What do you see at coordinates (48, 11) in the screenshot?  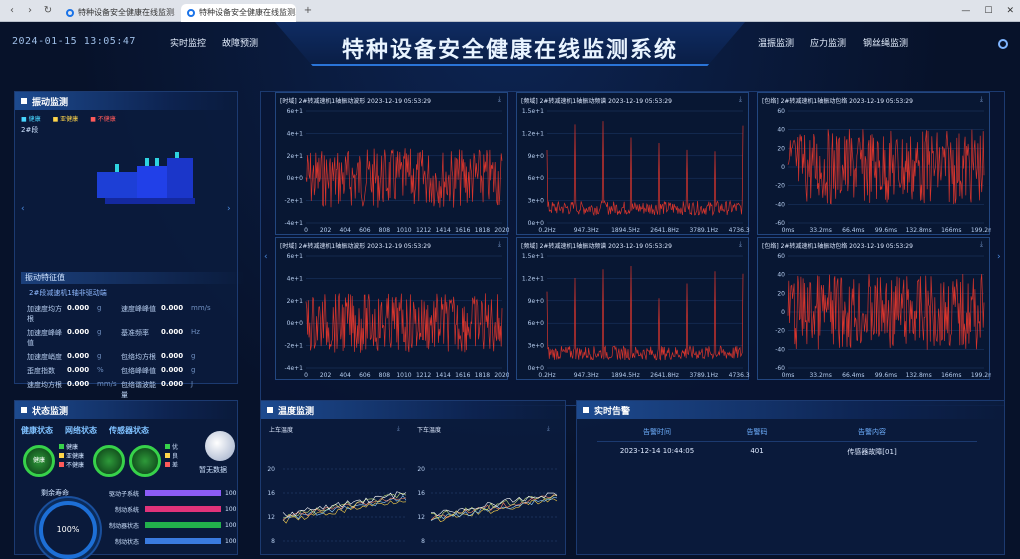 I see `refresh-icon: ↻` at bounding box center [48, 11].